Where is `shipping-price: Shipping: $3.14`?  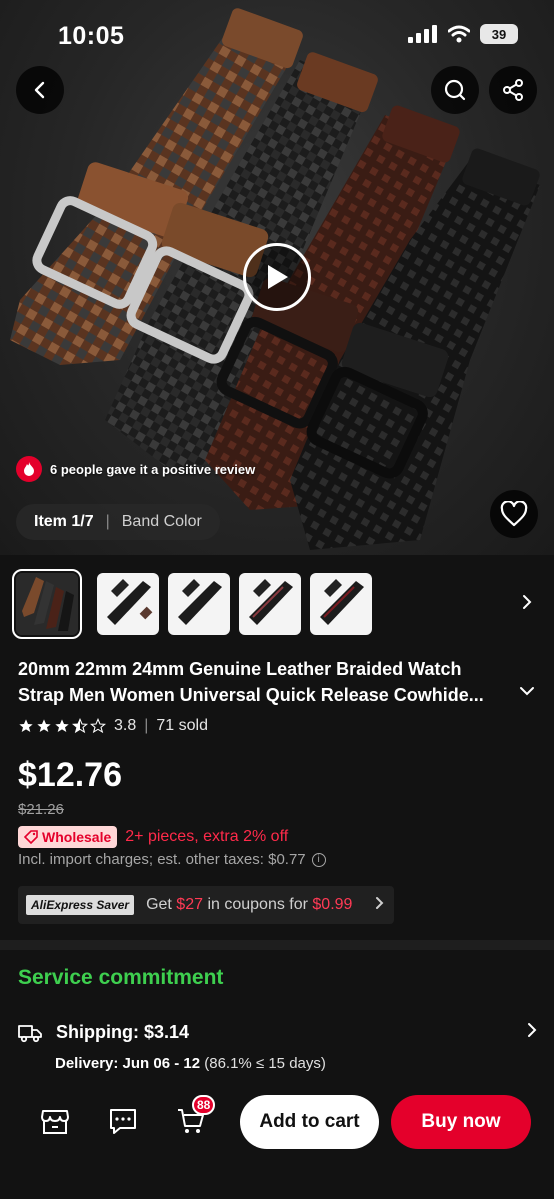
shipping-price: Shipping: $3.14 is located at coordinates (123, 1032).